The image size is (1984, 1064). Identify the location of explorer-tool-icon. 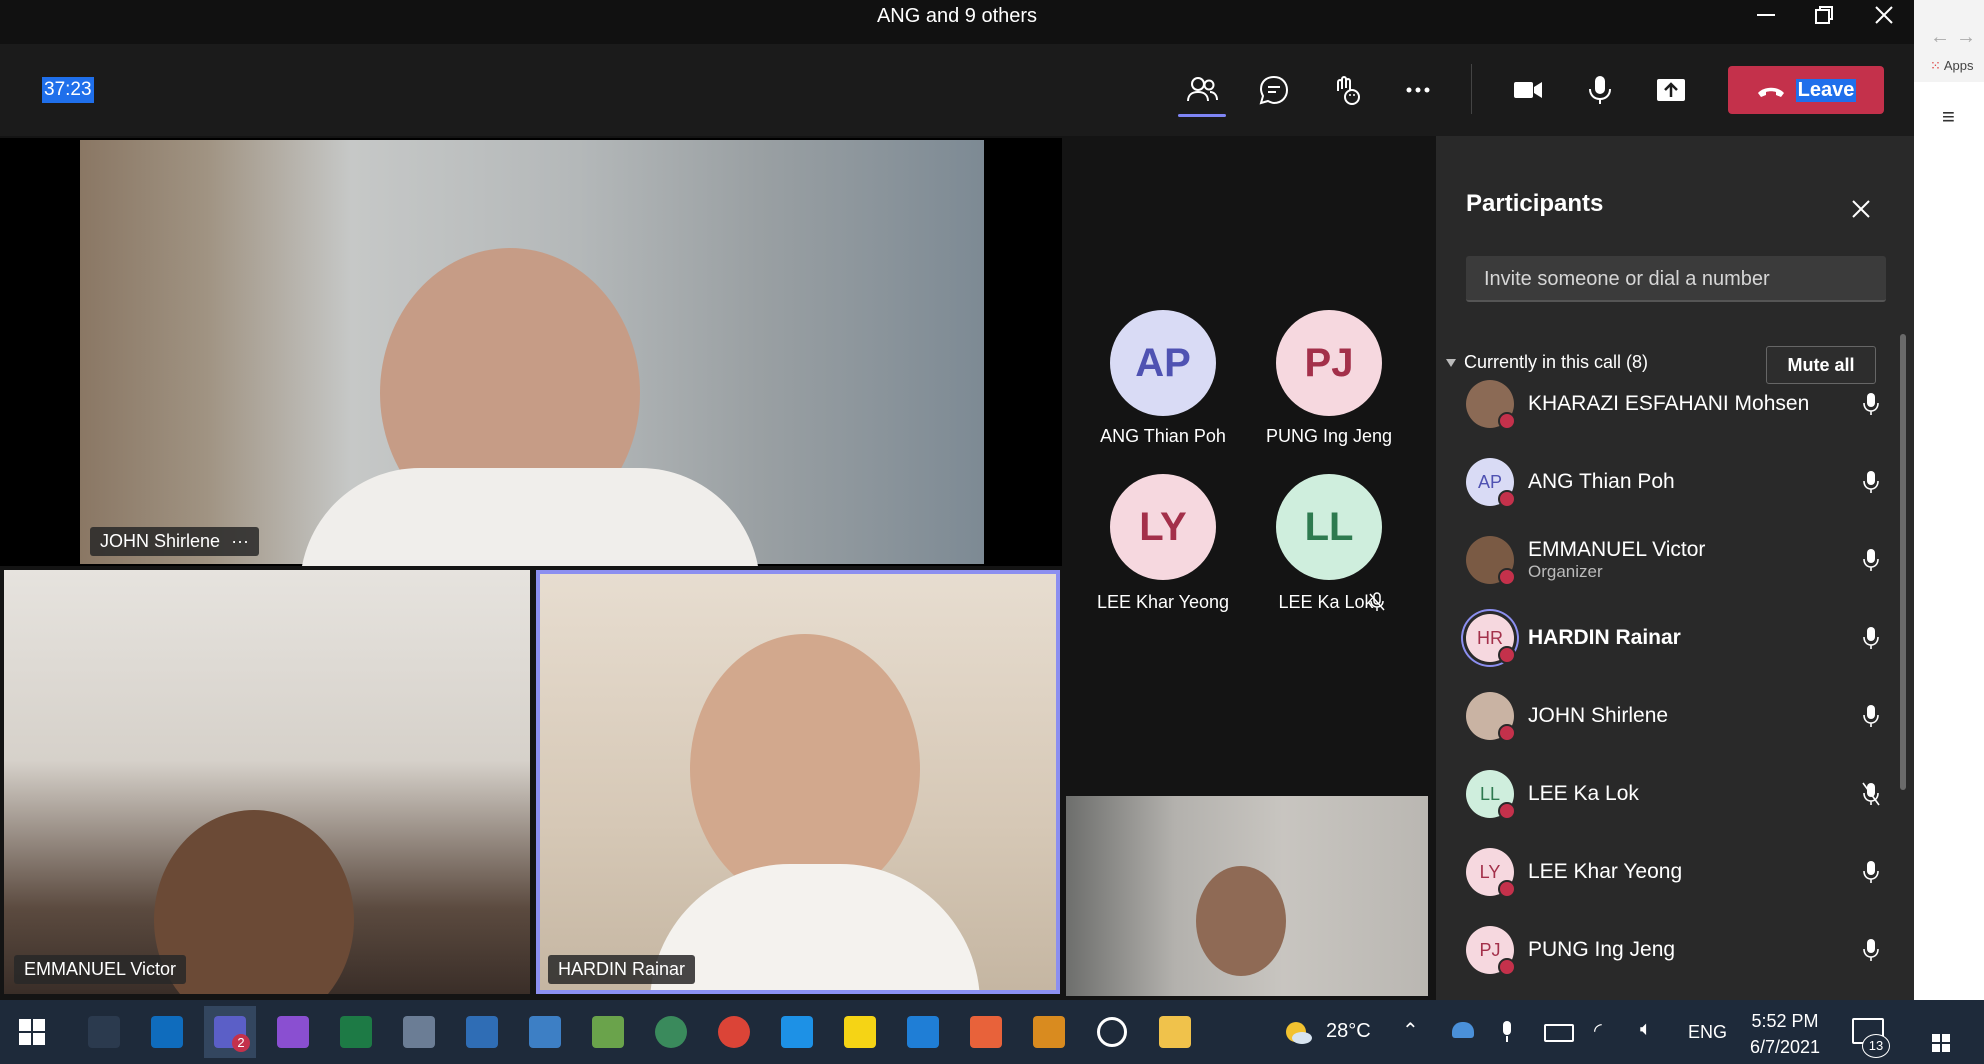
(545, 1032).